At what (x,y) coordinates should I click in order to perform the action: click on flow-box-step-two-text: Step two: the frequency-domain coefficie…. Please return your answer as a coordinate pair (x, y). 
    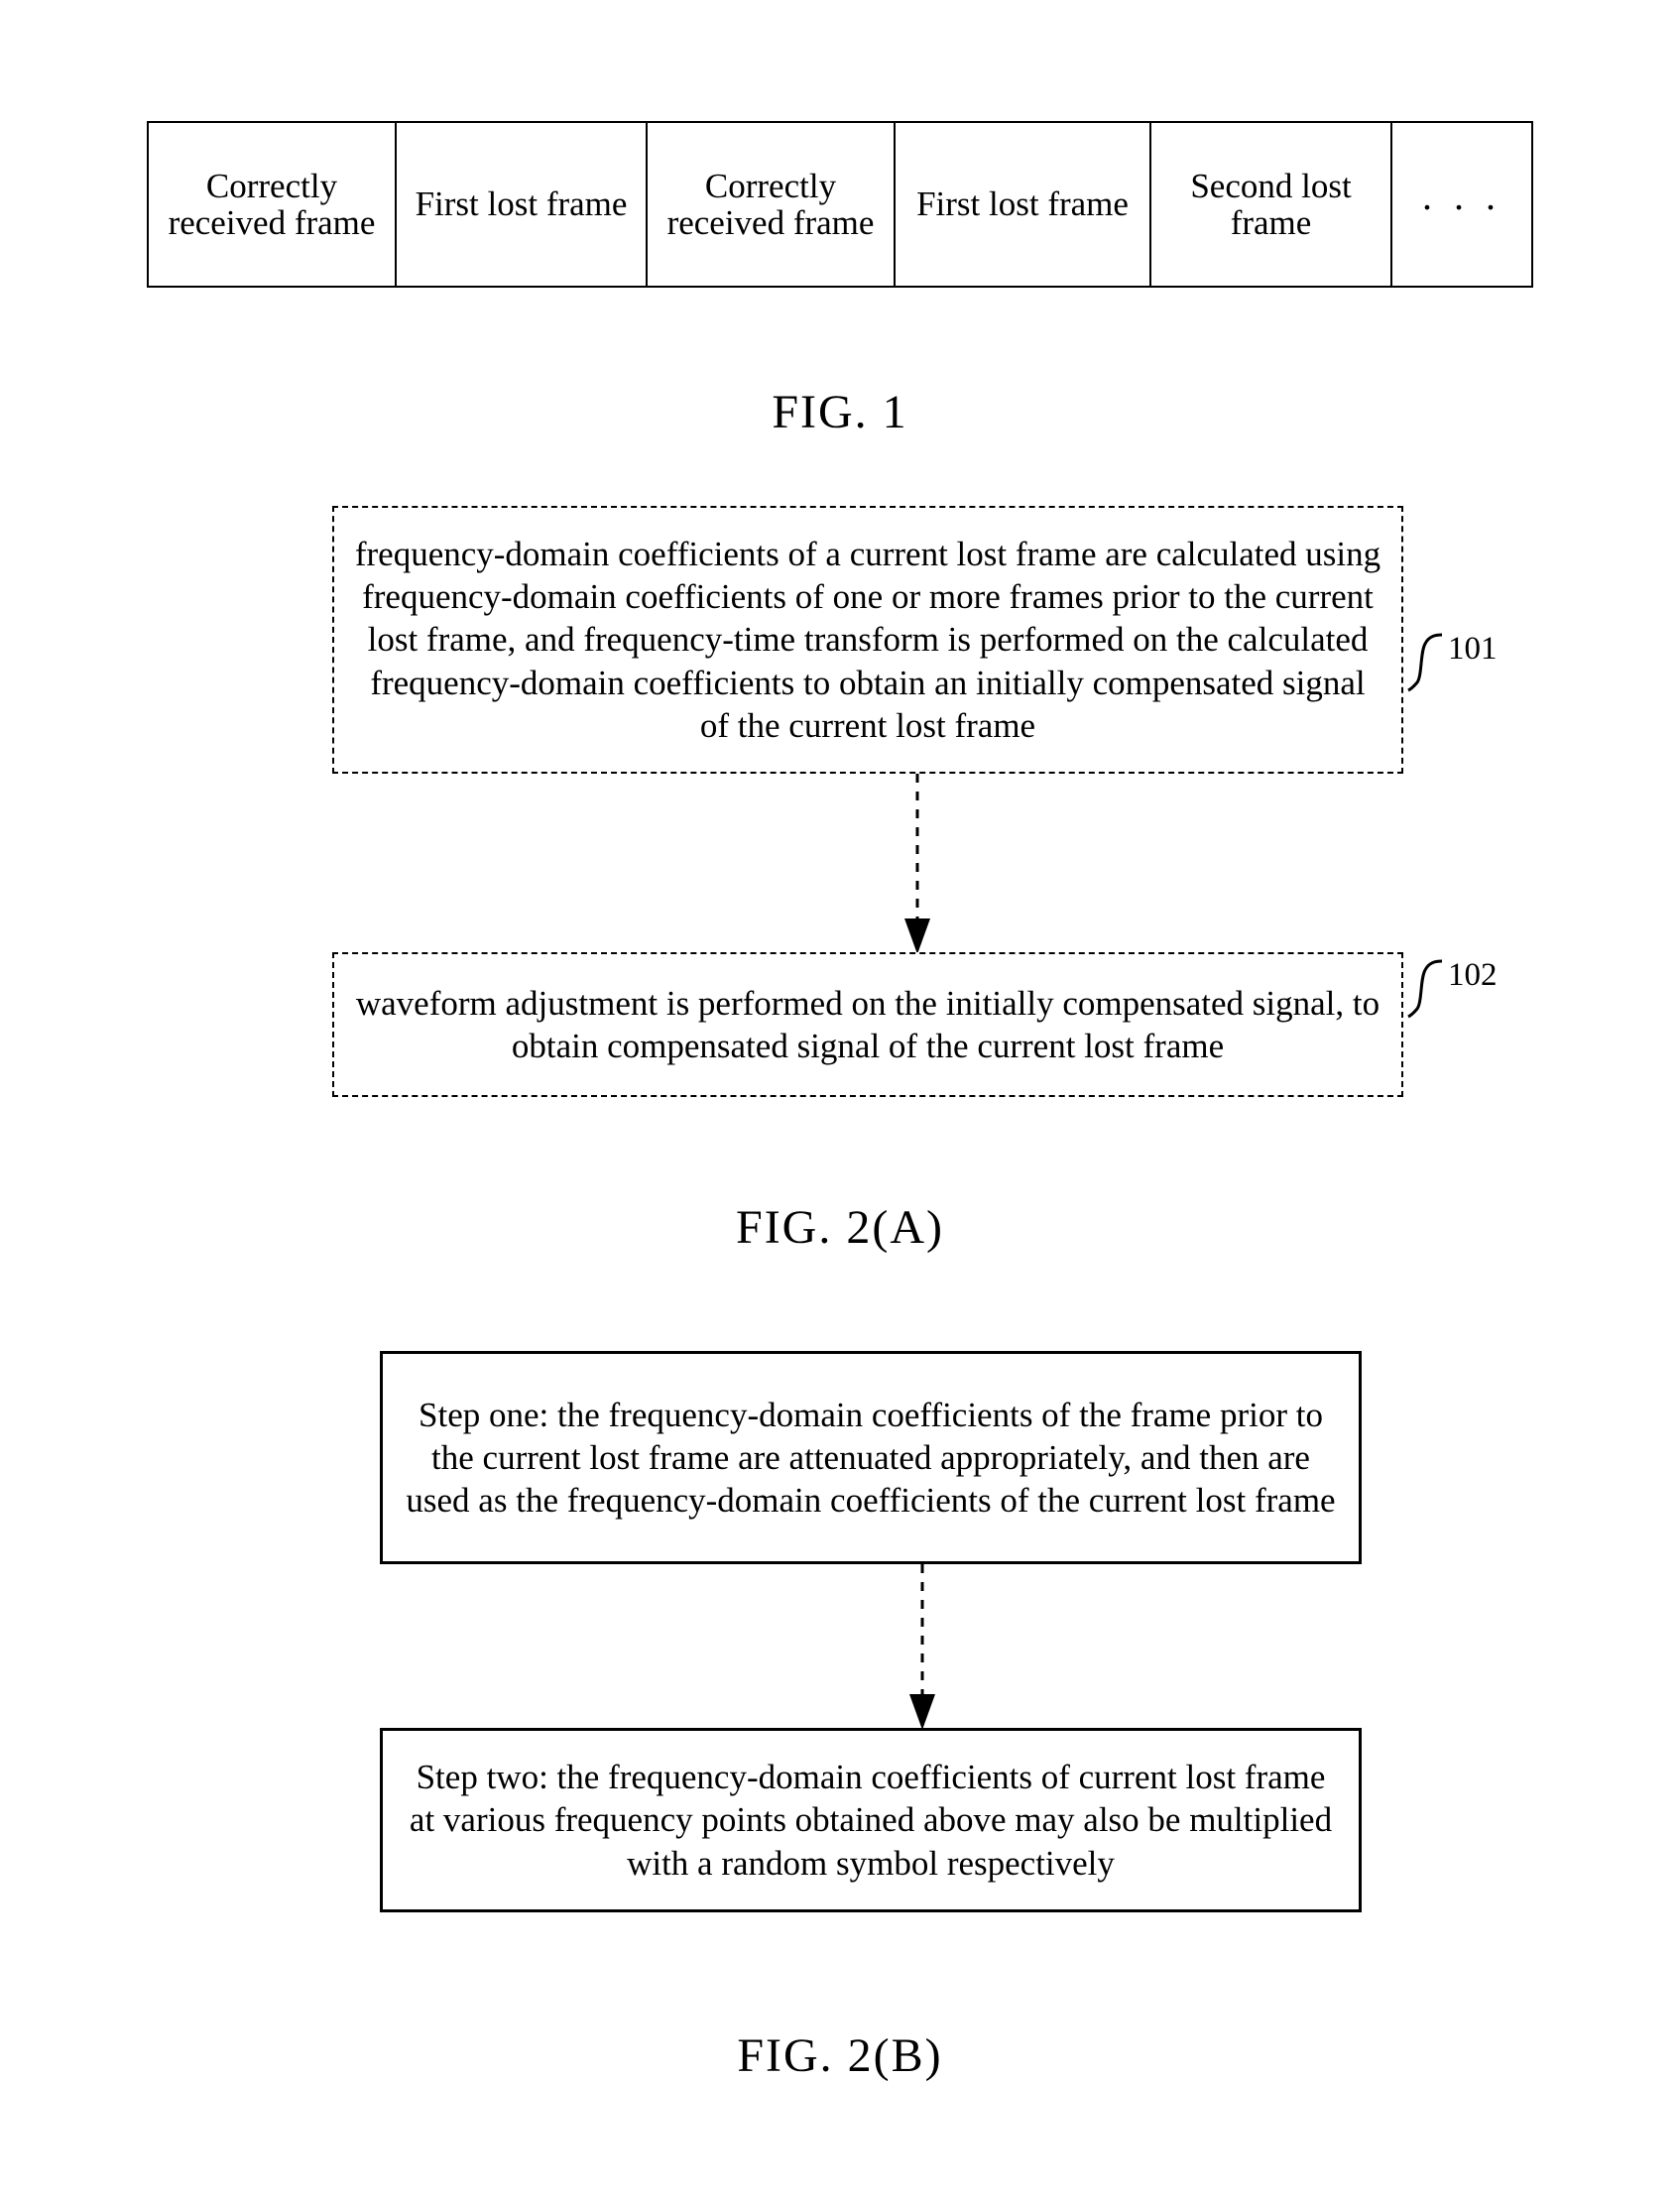
    Looking at the image, I should click on (871, 1820).